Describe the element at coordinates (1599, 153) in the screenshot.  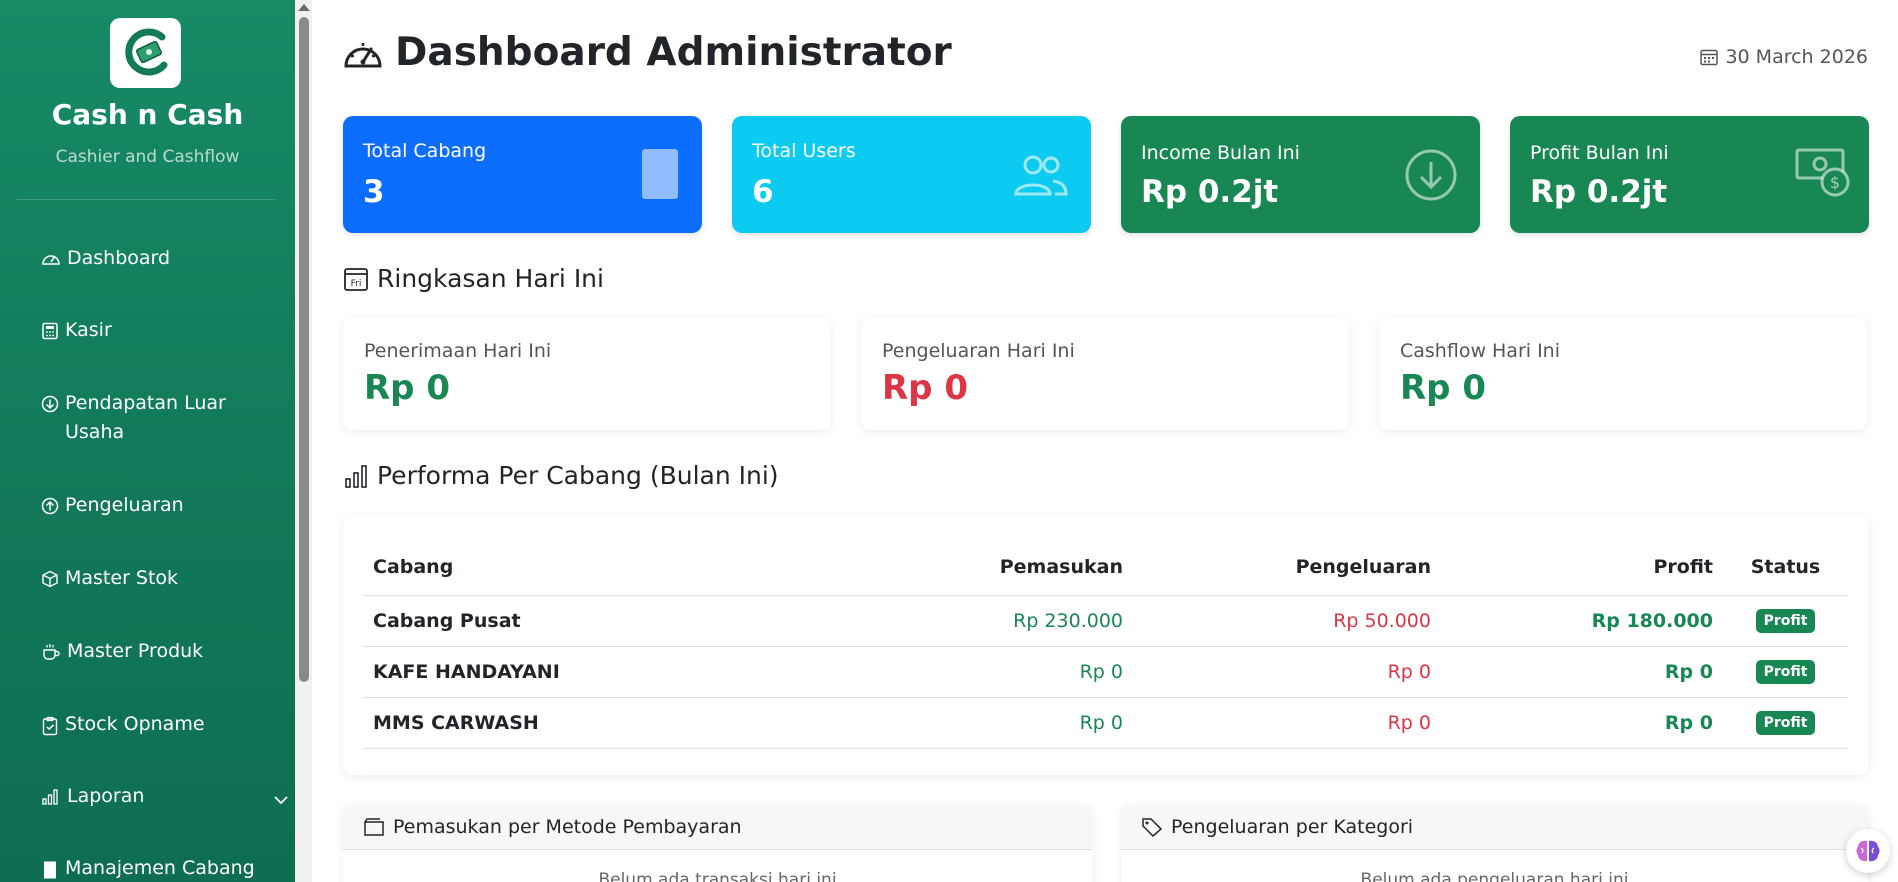
I see `stat-label: Profit Bulan Ini` at that location.